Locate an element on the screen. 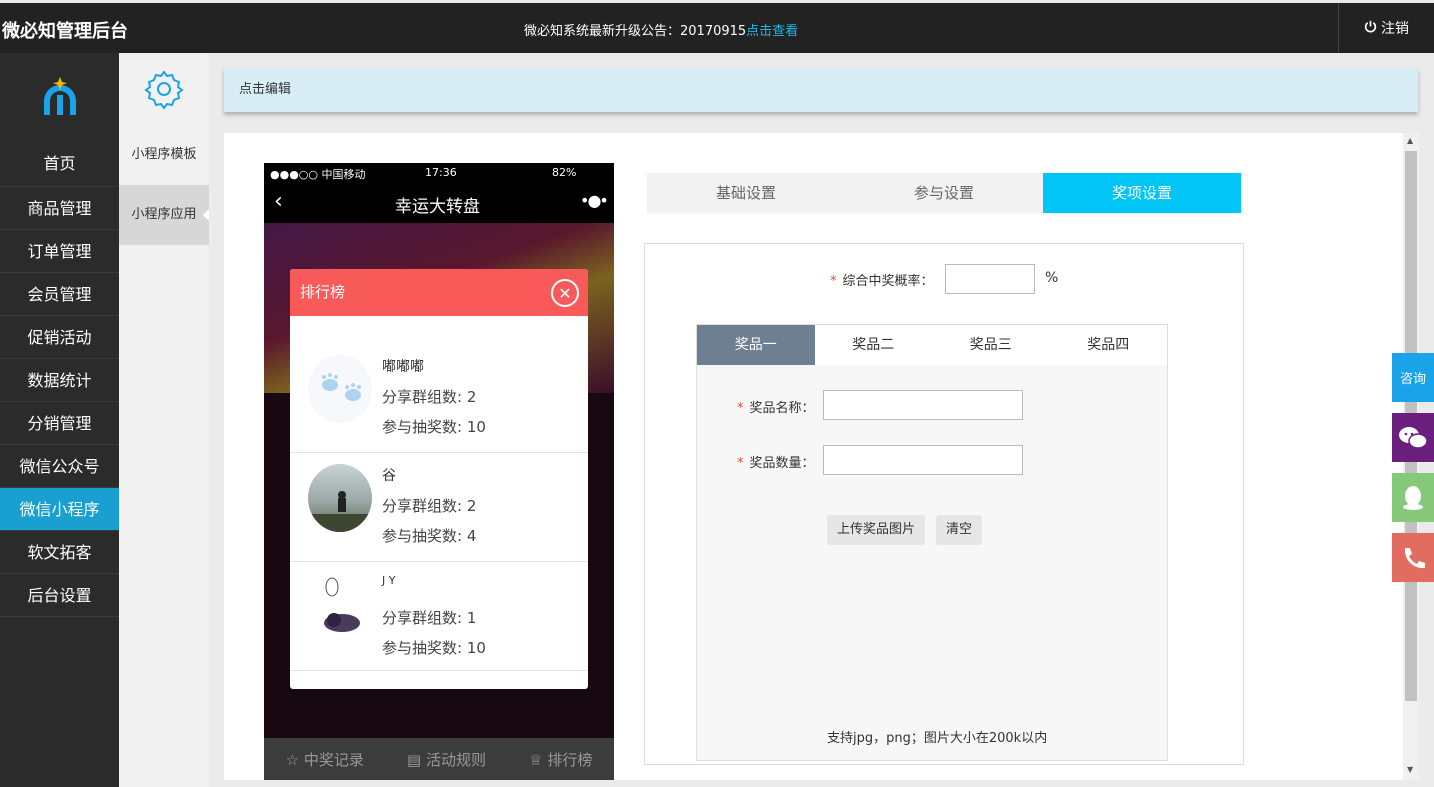  close-icon: ✕ is located at coordinates (565, 293).